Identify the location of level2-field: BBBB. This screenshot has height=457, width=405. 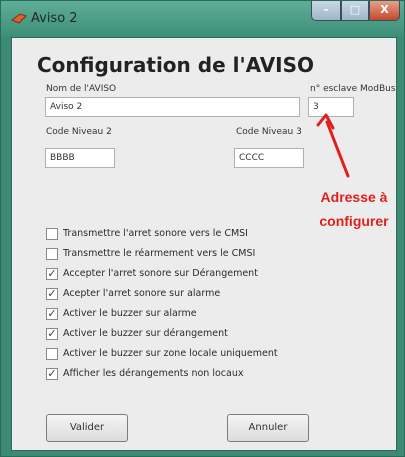
(80, 158).